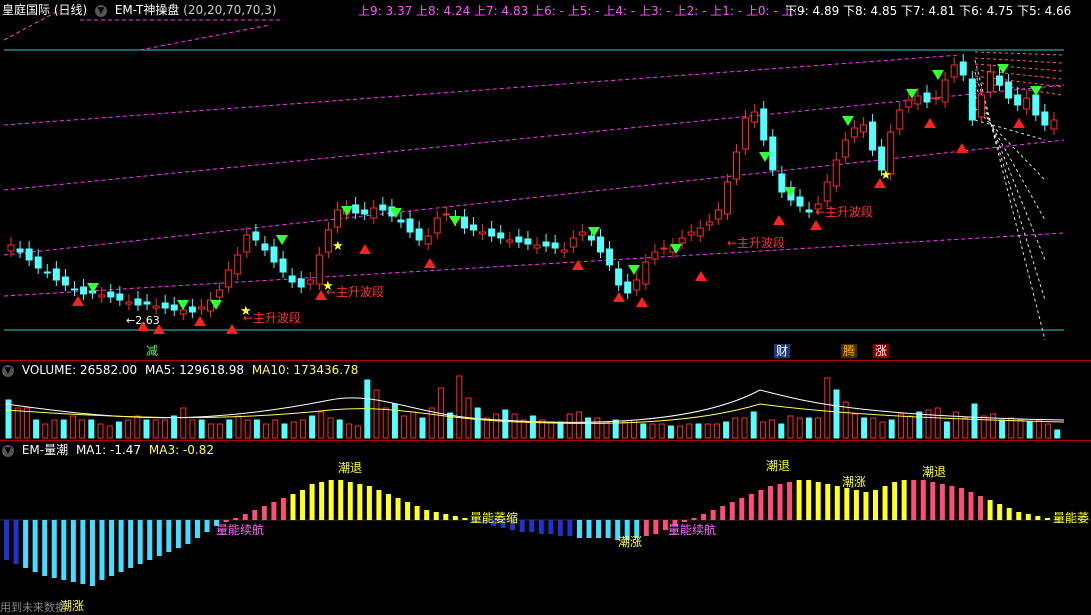 Image resolution: width=1091 pixels, height=615 pixels. I want to click on indicator-title: EM-量潮, so click(45, 450).